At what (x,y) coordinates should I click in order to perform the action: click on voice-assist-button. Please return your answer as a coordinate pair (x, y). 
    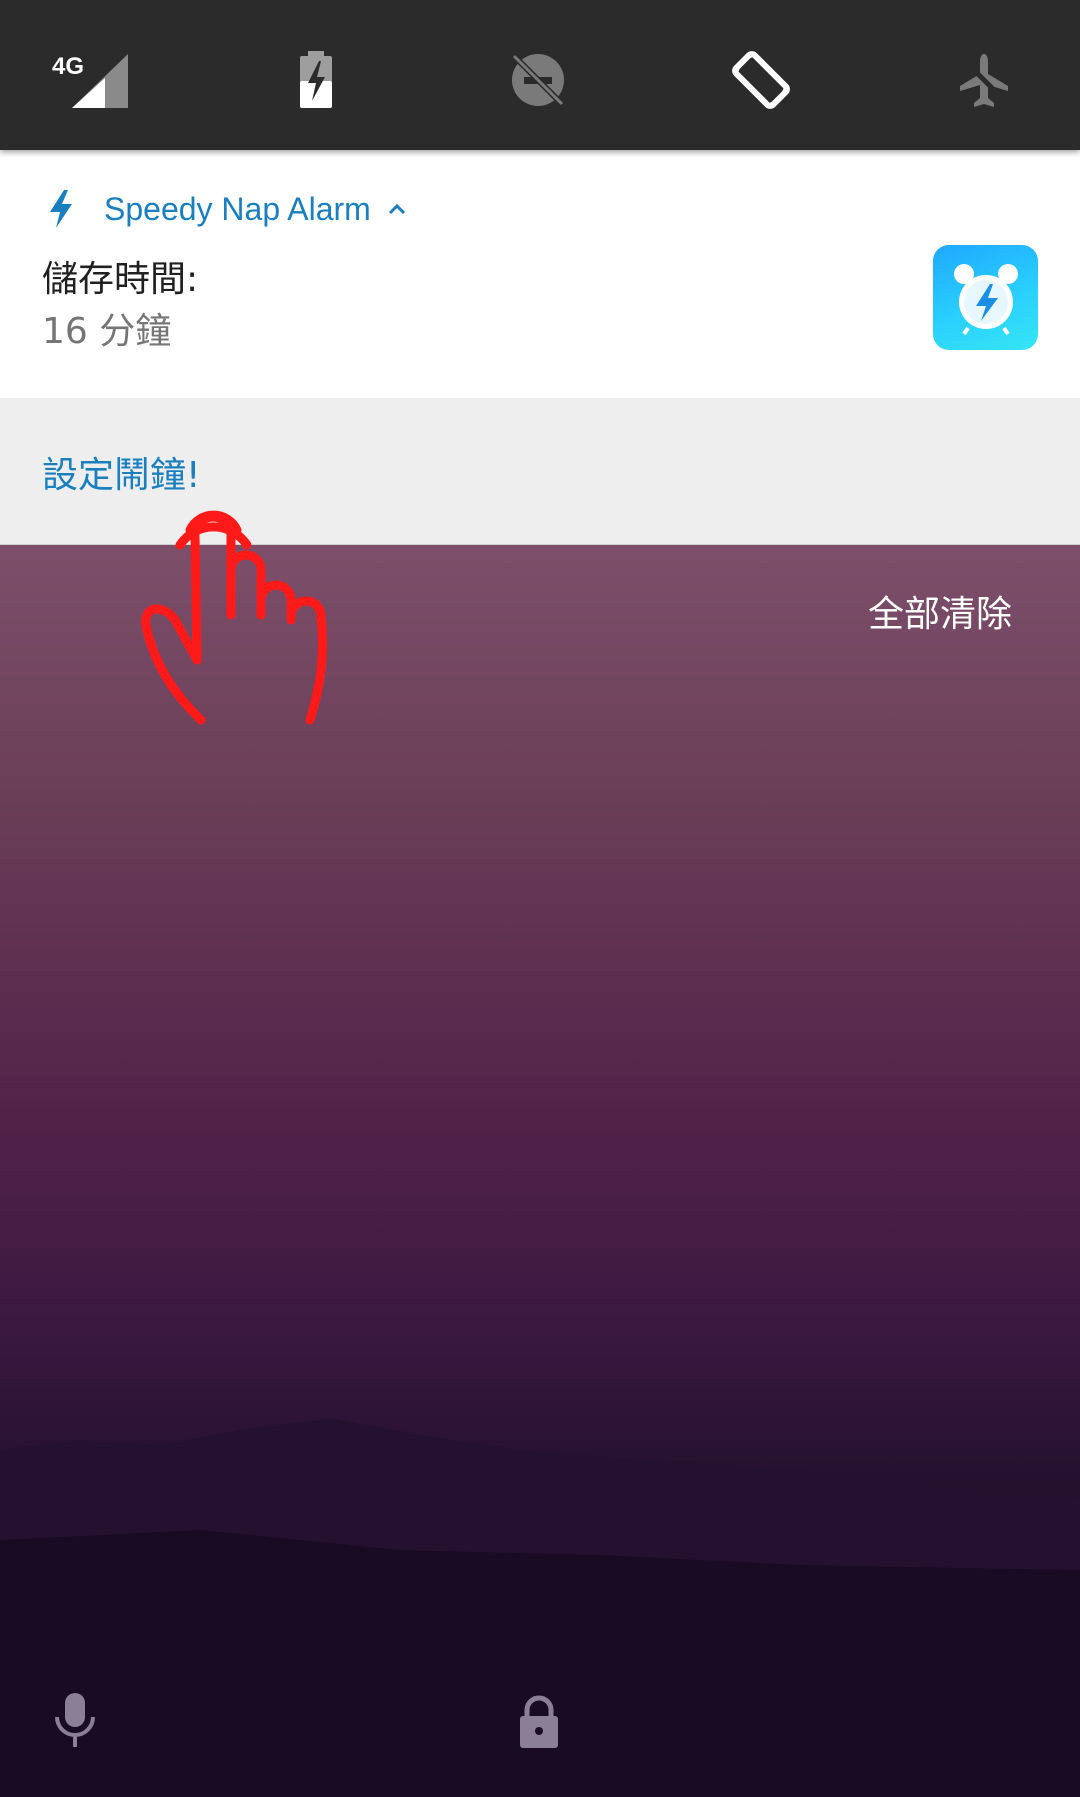
    Looking at the image, I should click on (75, 1720).